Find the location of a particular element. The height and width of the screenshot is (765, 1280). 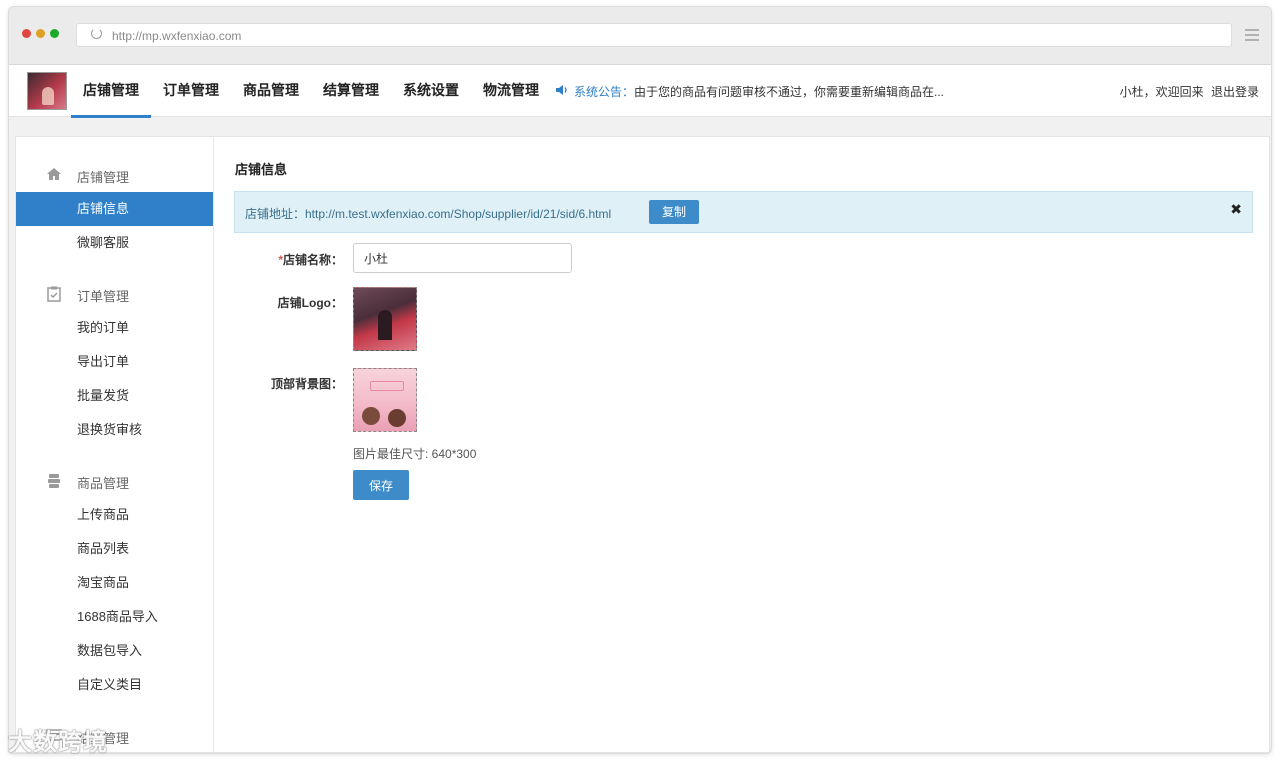

user-area: 小杜，欢迎回来 退出登录 is located at coordinates (1189, 91).